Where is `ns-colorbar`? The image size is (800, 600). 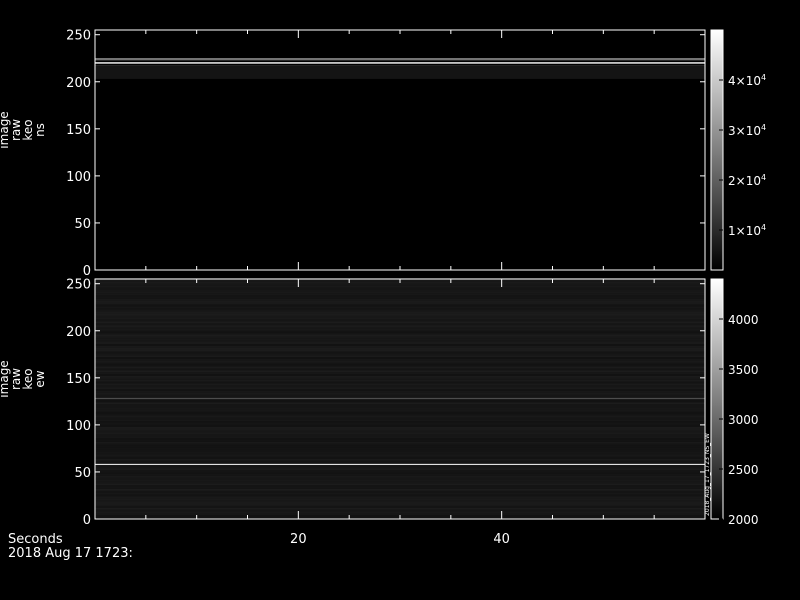 ns-colorbar is located at coordinates (717, 150).